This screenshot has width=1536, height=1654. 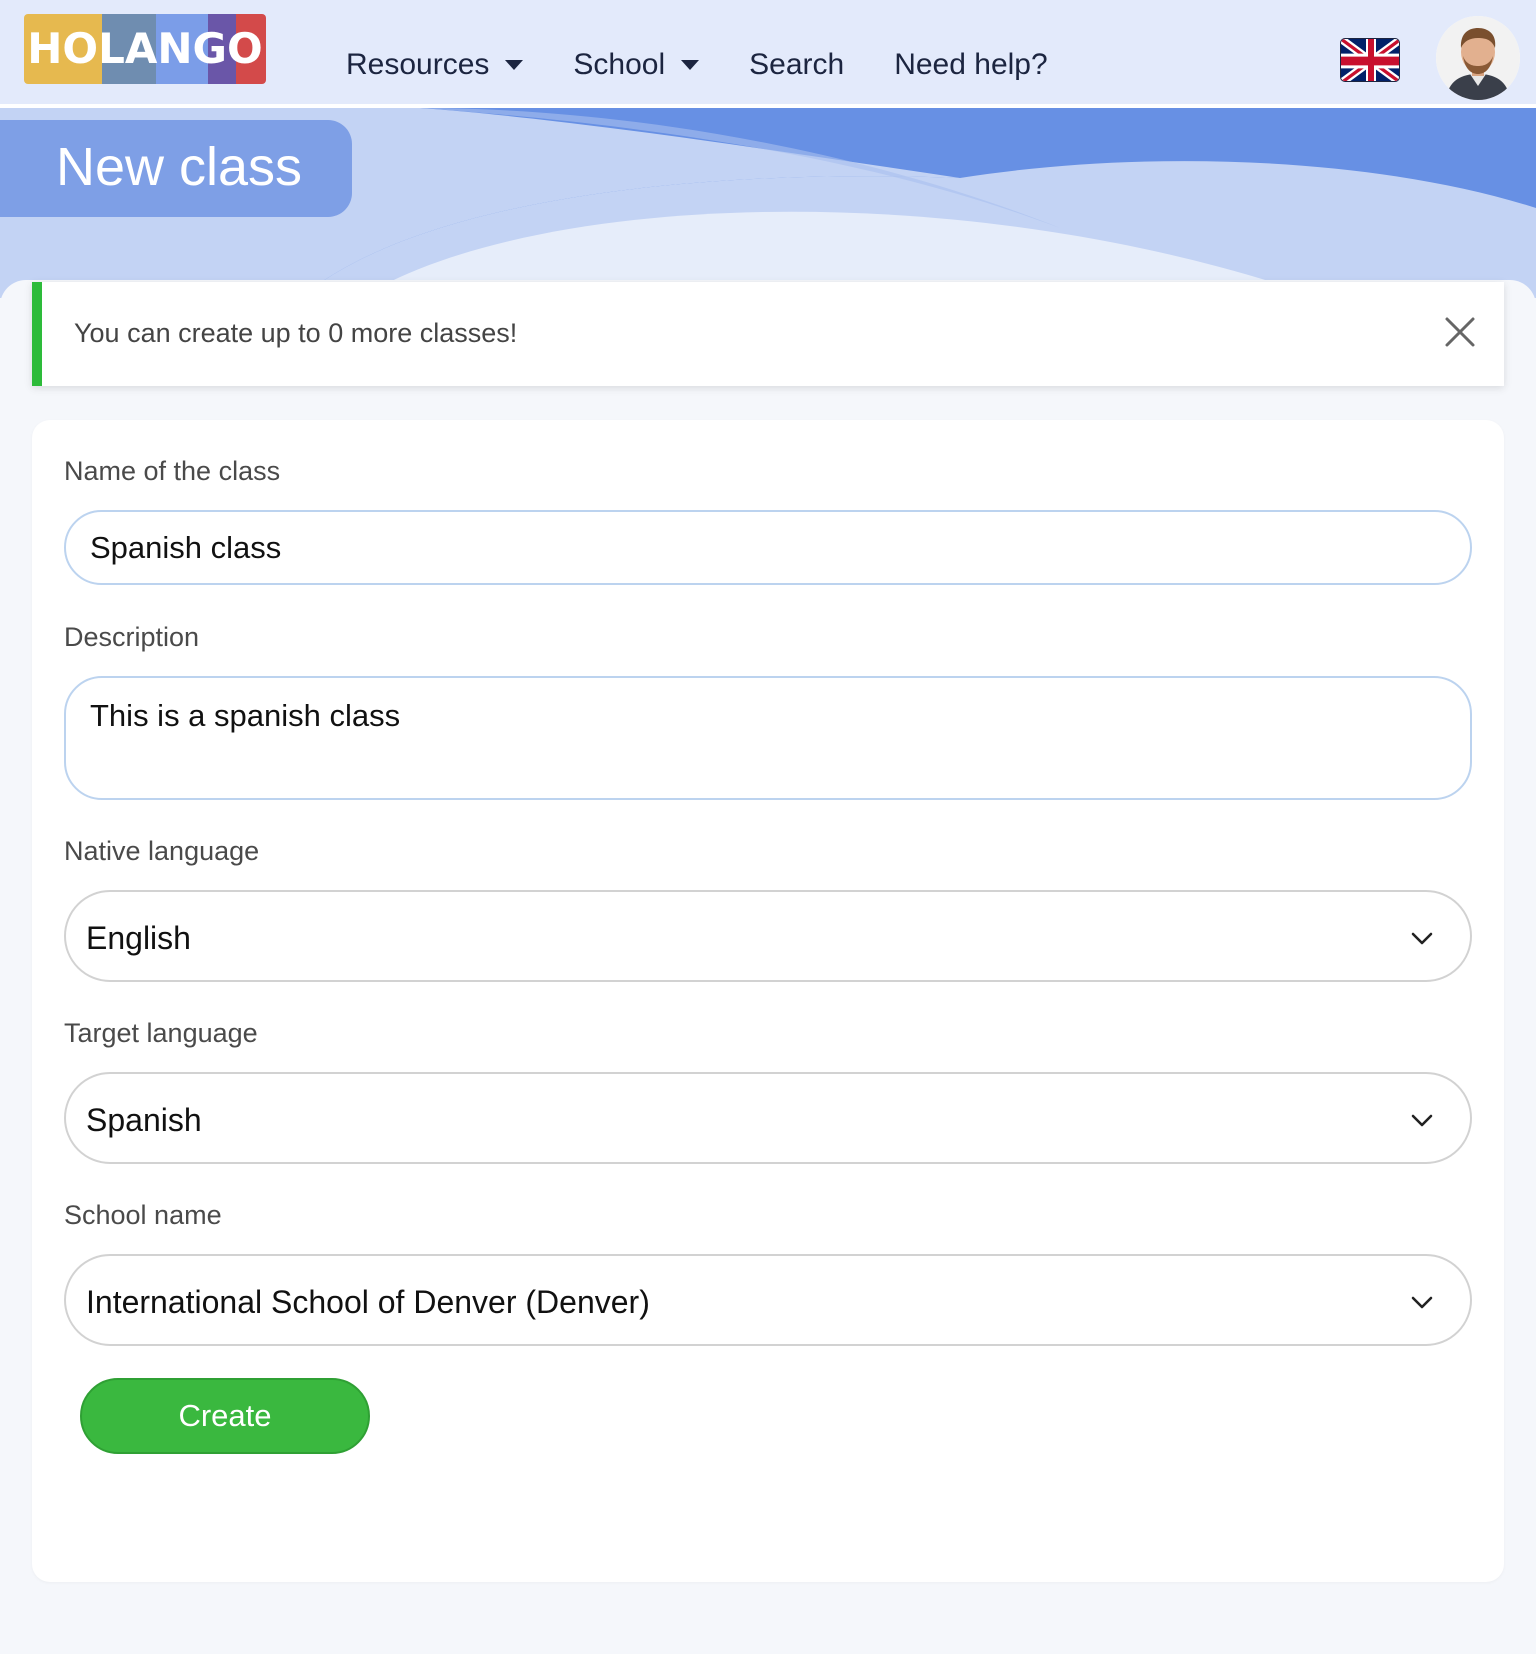 I want to click on target-language-value: Spanish, so click(x=144, y=1120).